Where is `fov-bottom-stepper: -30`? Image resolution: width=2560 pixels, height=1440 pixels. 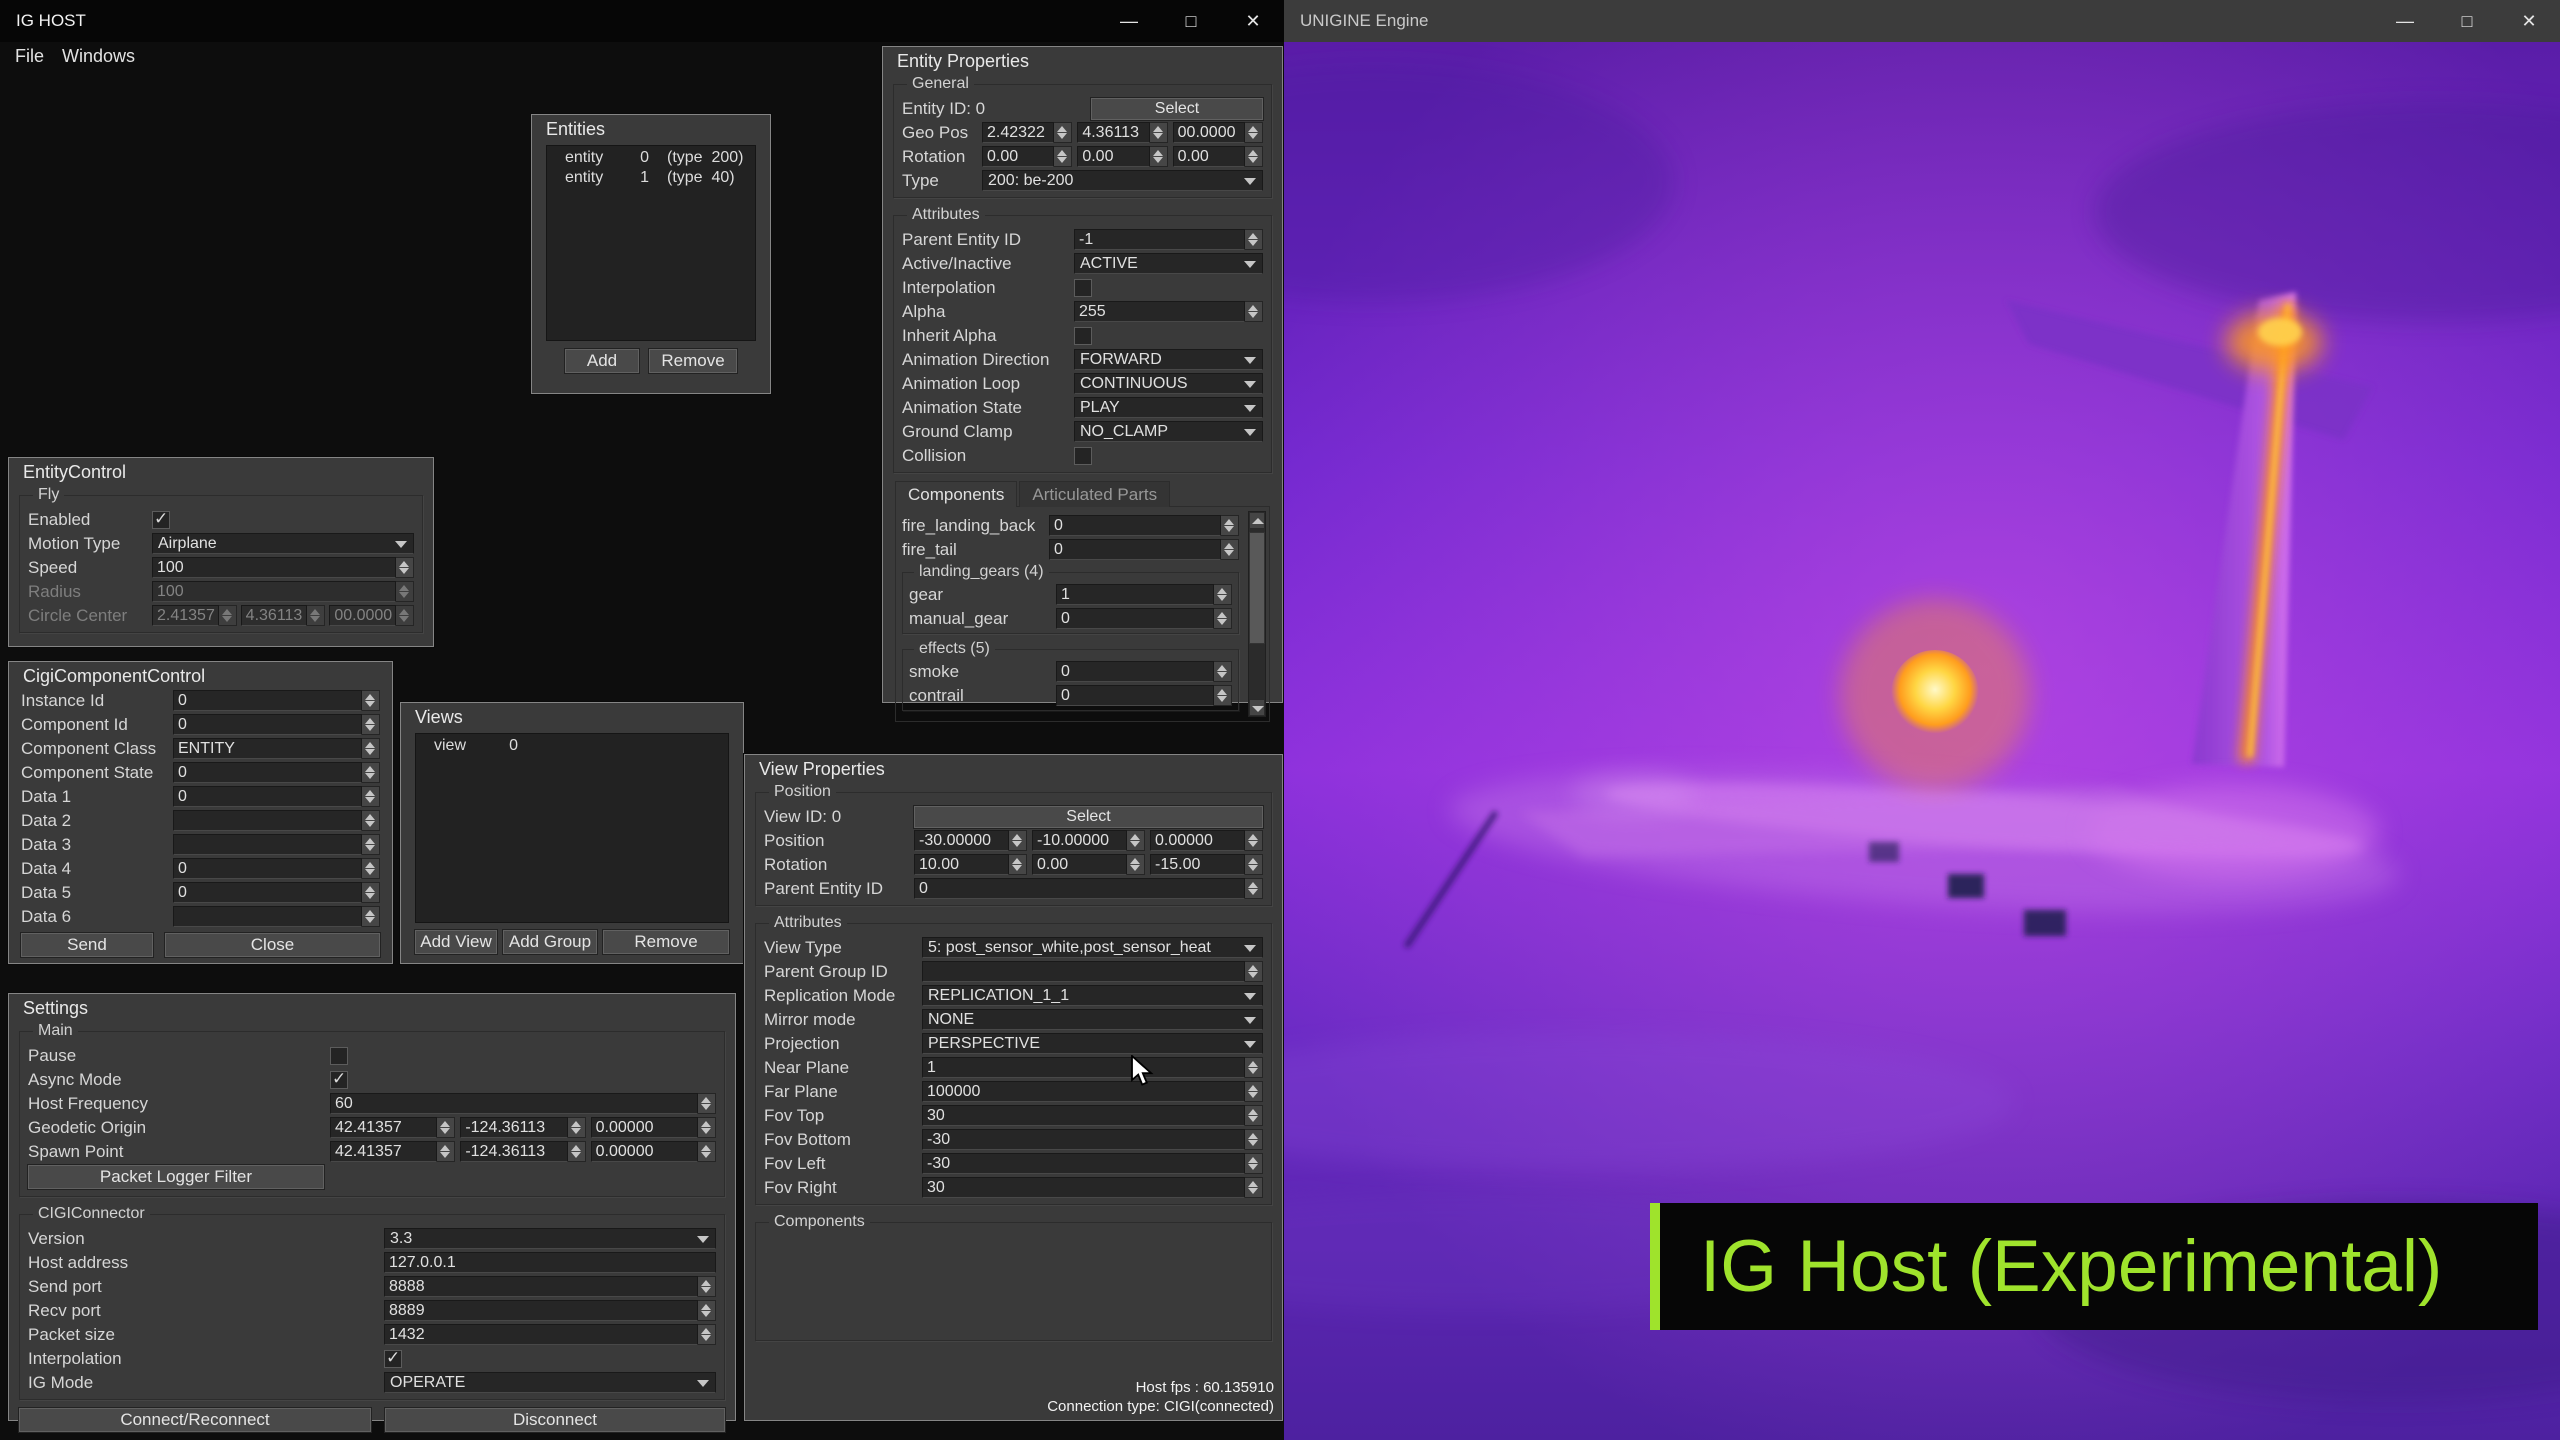
fov-bottom-stepper: -30 is located at coordinates (1092, 1139).